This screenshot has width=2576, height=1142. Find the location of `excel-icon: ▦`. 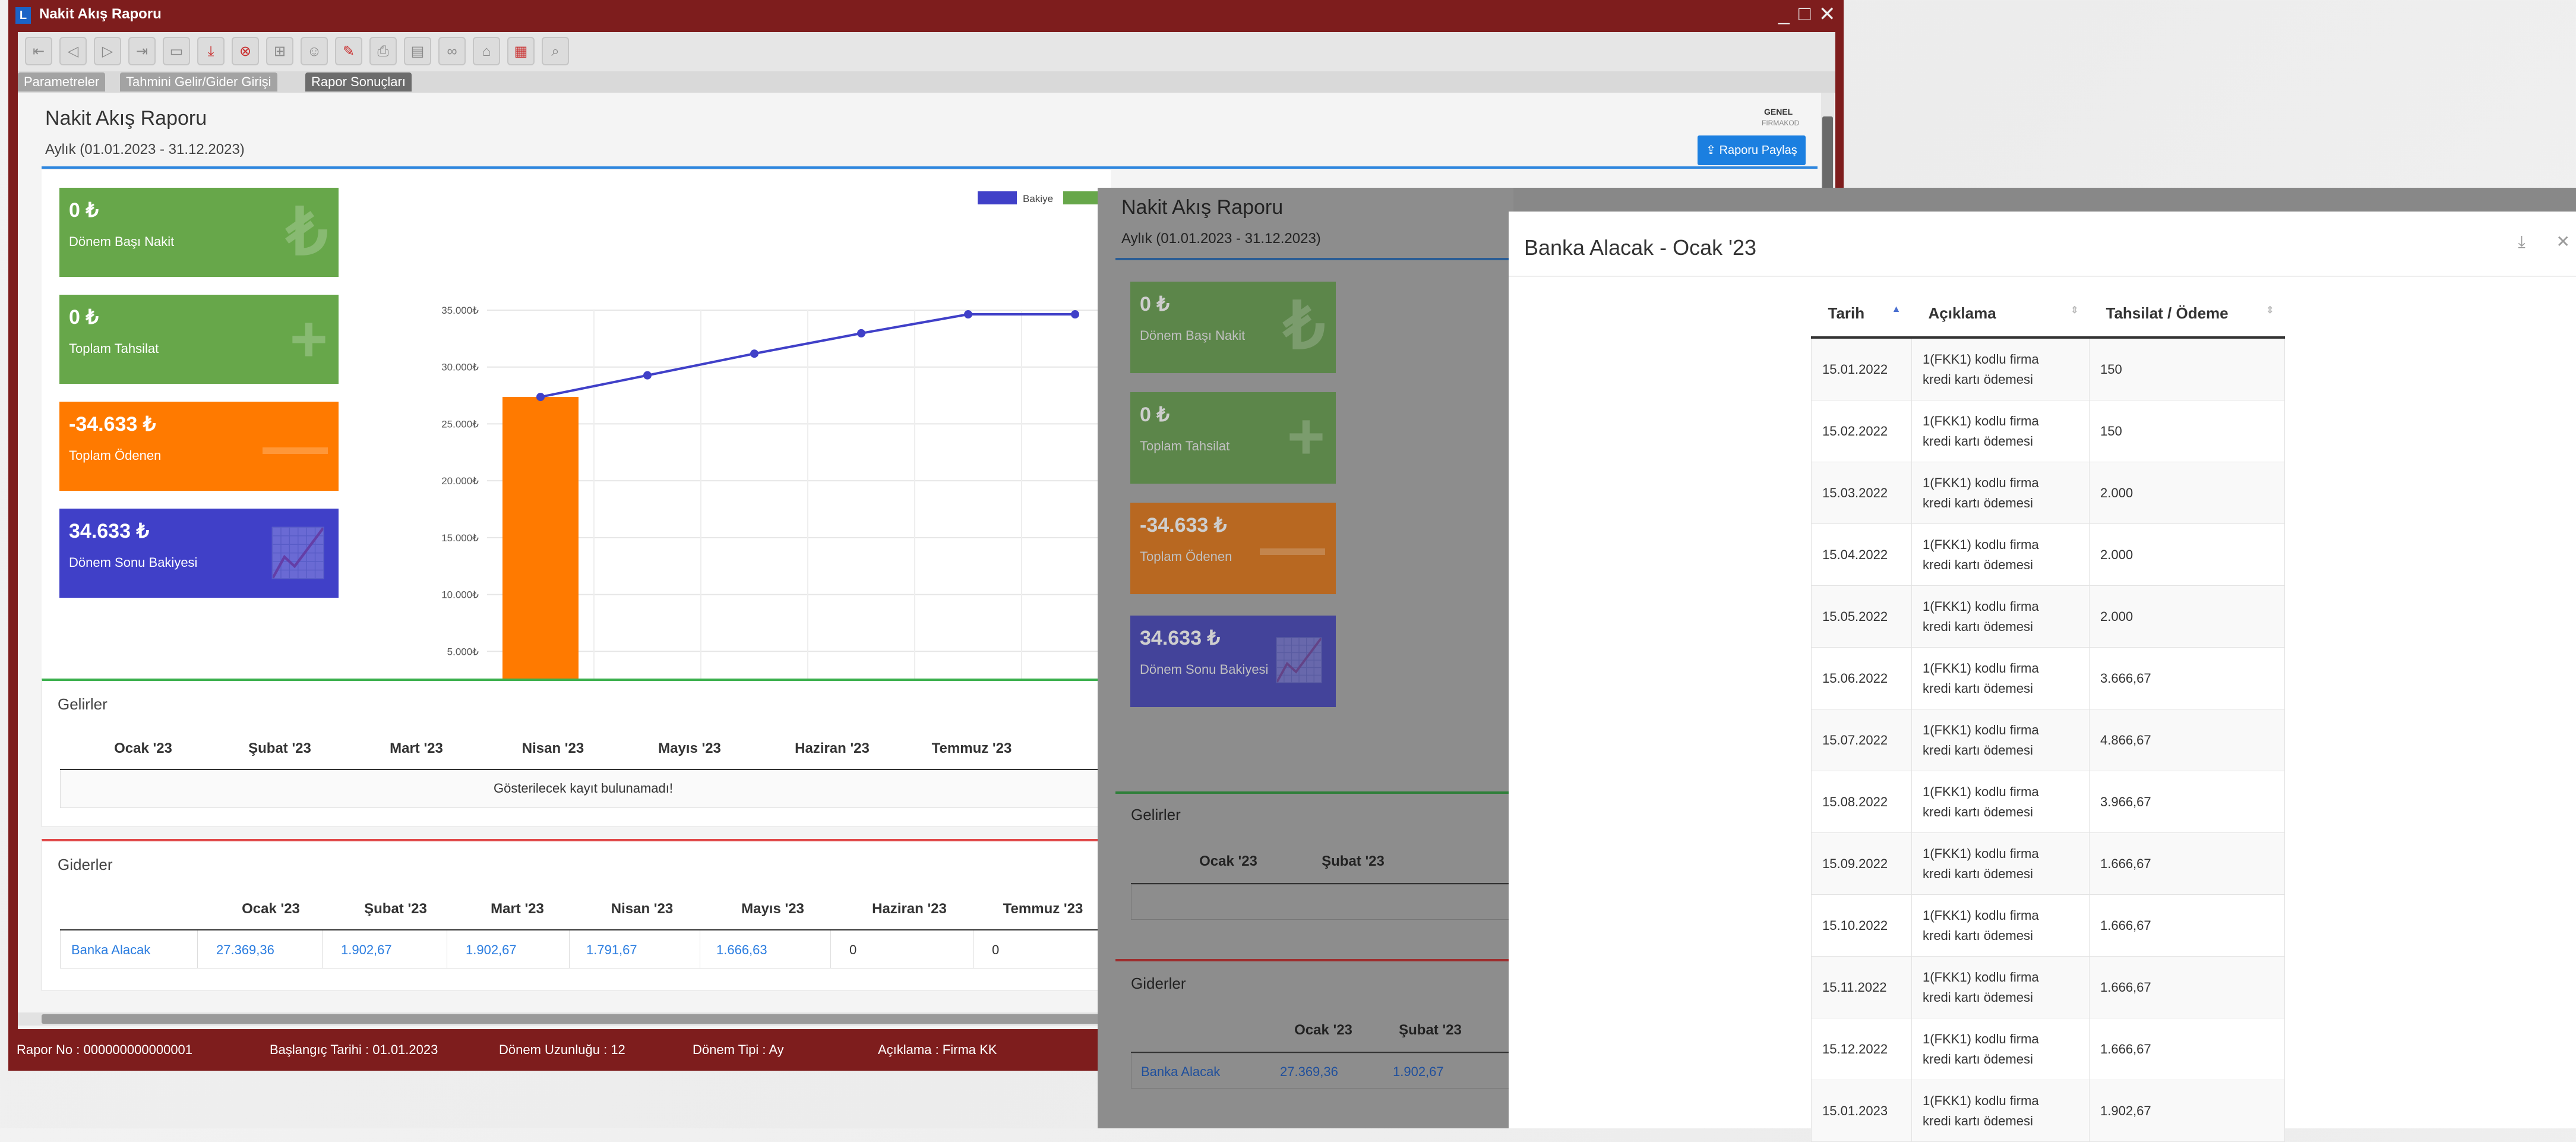

excel-icon: ▦ is located at coordinates (521, 51).